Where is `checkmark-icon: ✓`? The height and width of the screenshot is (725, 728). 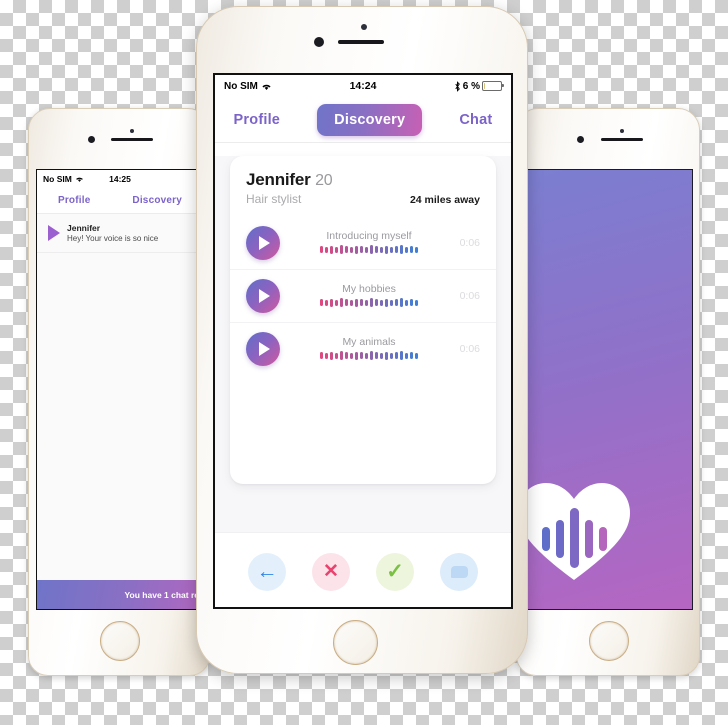 checkmark-icon: ✓ is located at coordinates (395, 571).